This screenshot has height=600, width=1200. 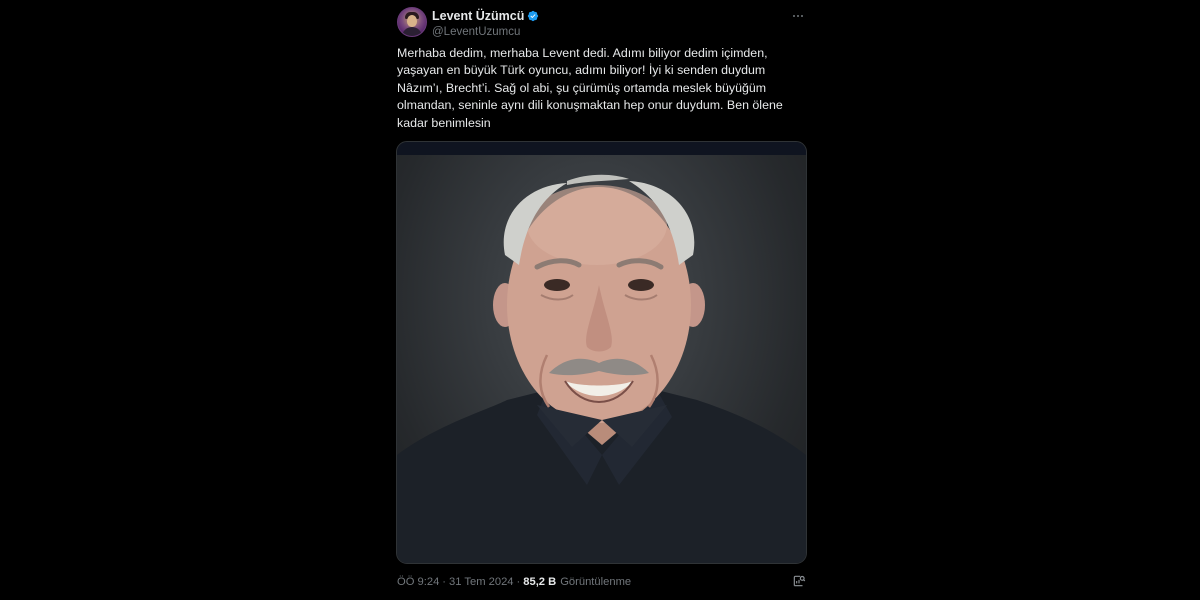 I want to click on avatar-face, so click(x=412, y=21).